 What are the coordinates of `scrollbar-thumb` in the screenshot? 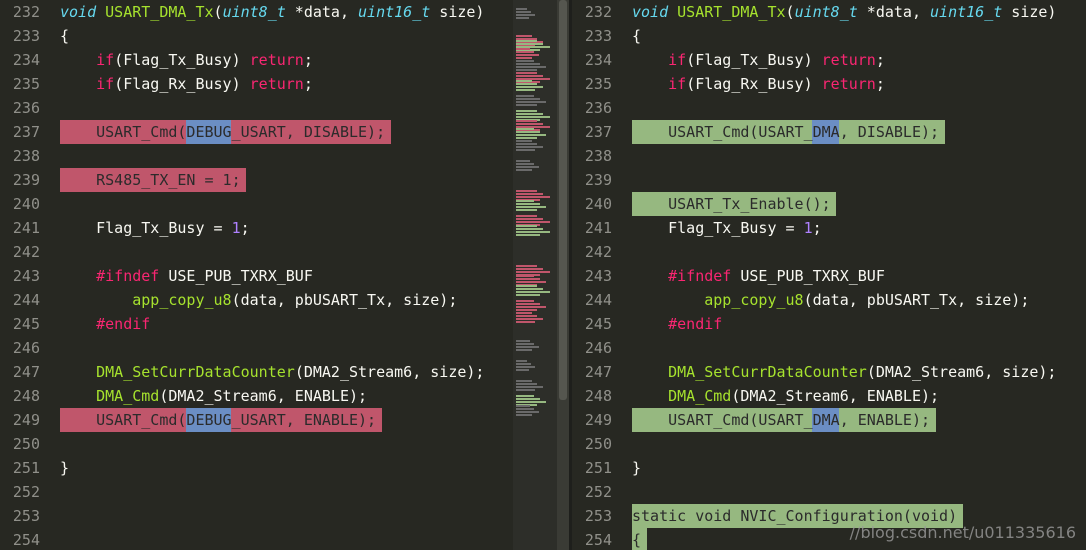 It's located at (563, 200).